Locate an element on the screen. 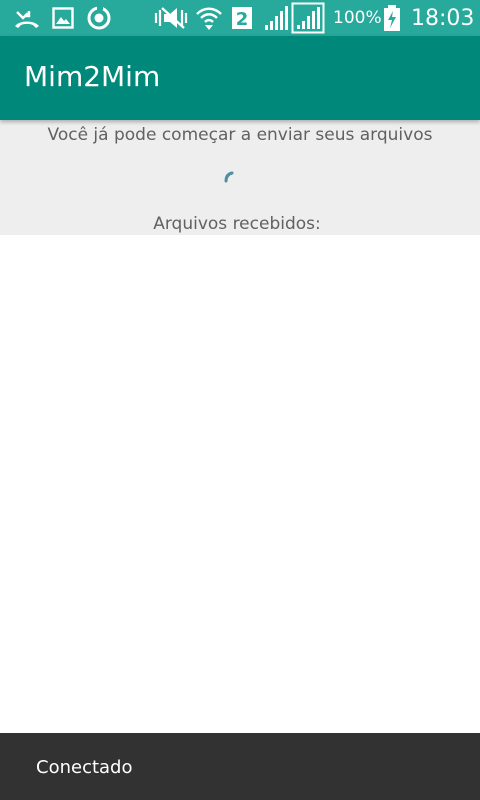 The width and height of the screenshot is (480, 800). sim-2-icon: 2 is located at coordinates (242, 18).